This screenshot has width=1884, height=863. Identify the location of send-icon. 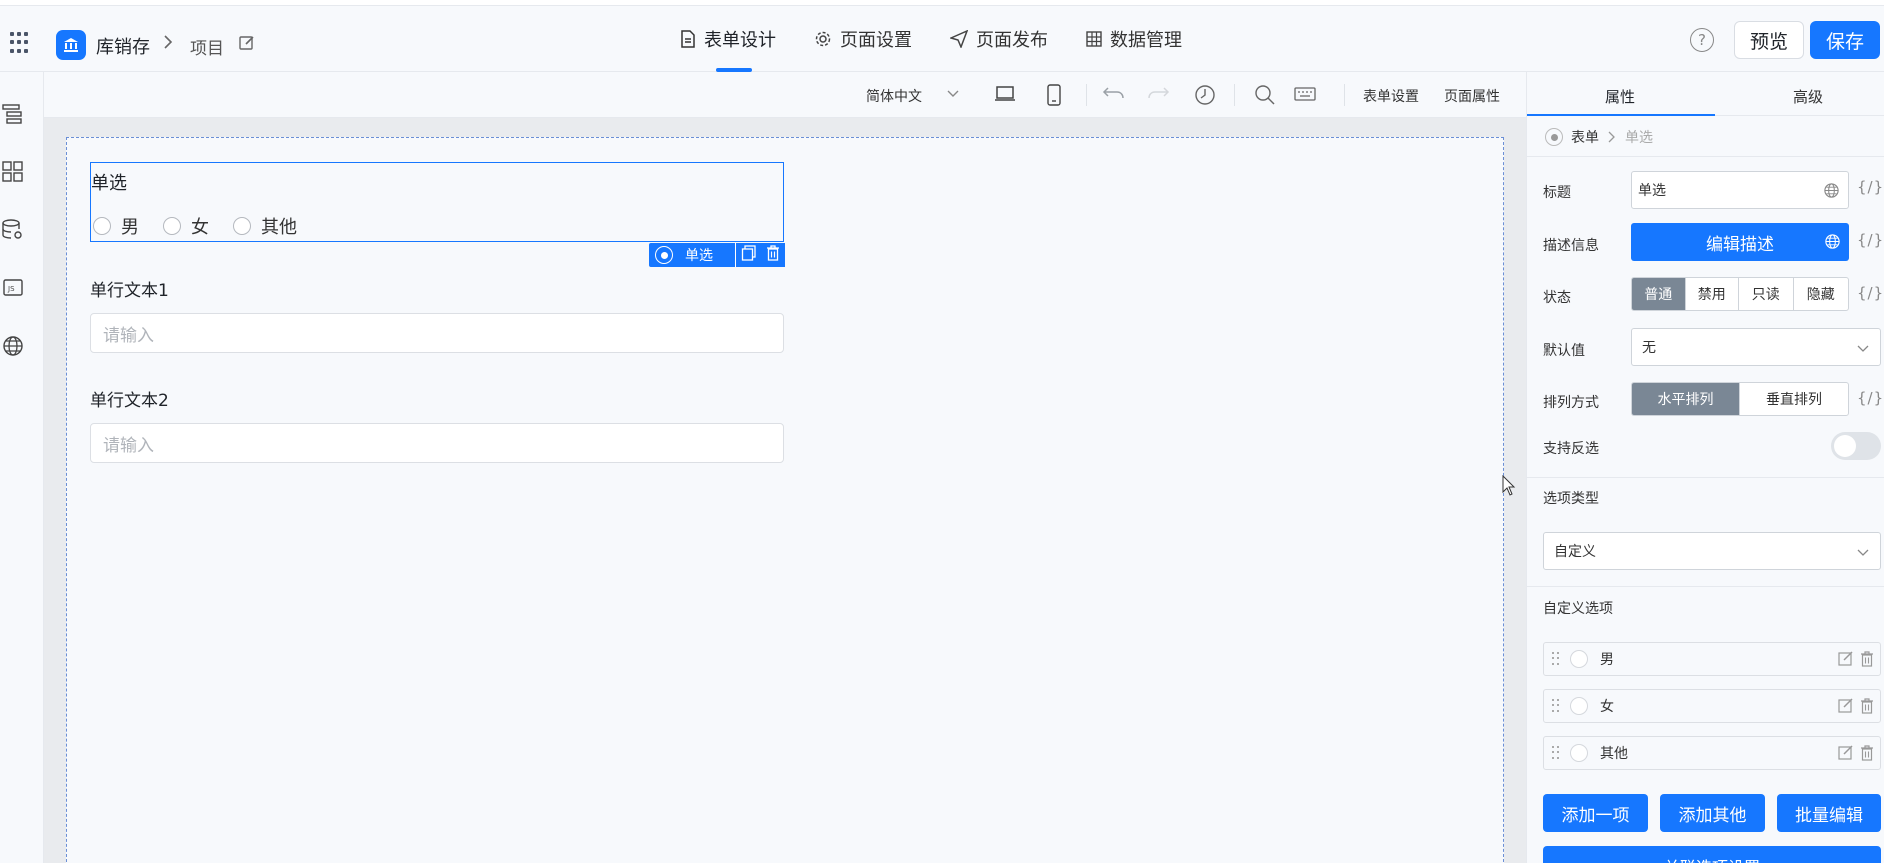
(959, 39).